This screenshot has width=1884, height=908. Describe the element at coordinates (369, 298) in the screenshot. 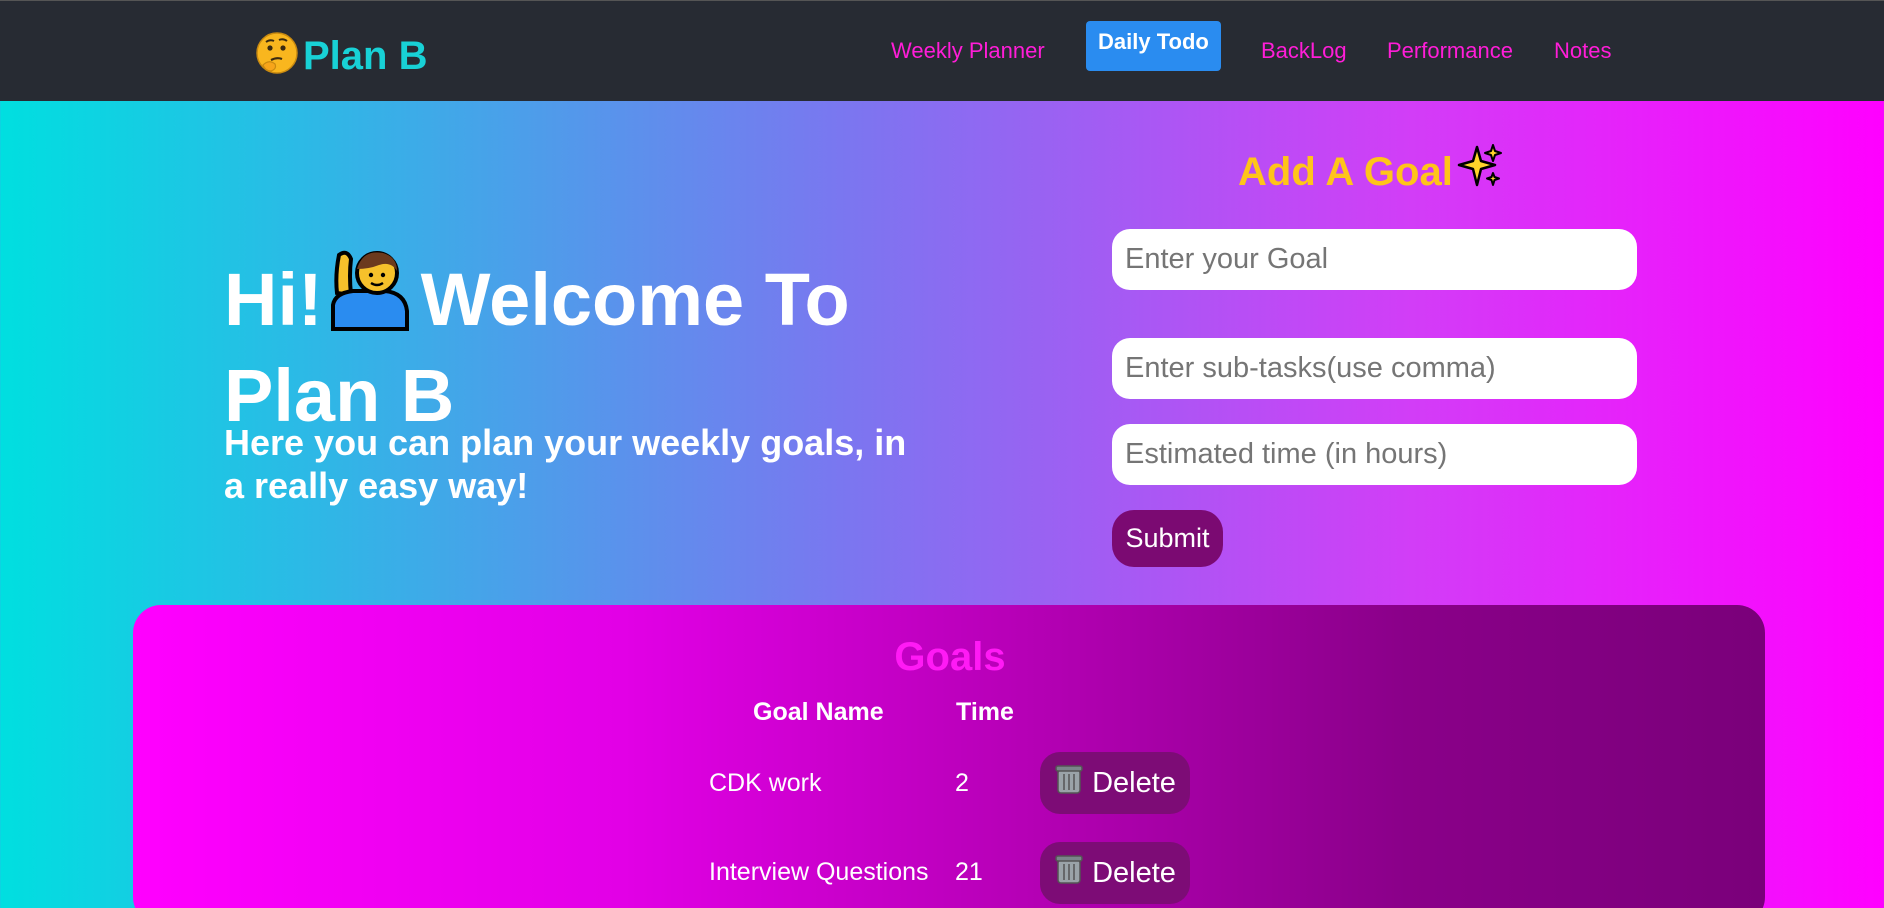

I see `person-raising-hand-icon` at that location.